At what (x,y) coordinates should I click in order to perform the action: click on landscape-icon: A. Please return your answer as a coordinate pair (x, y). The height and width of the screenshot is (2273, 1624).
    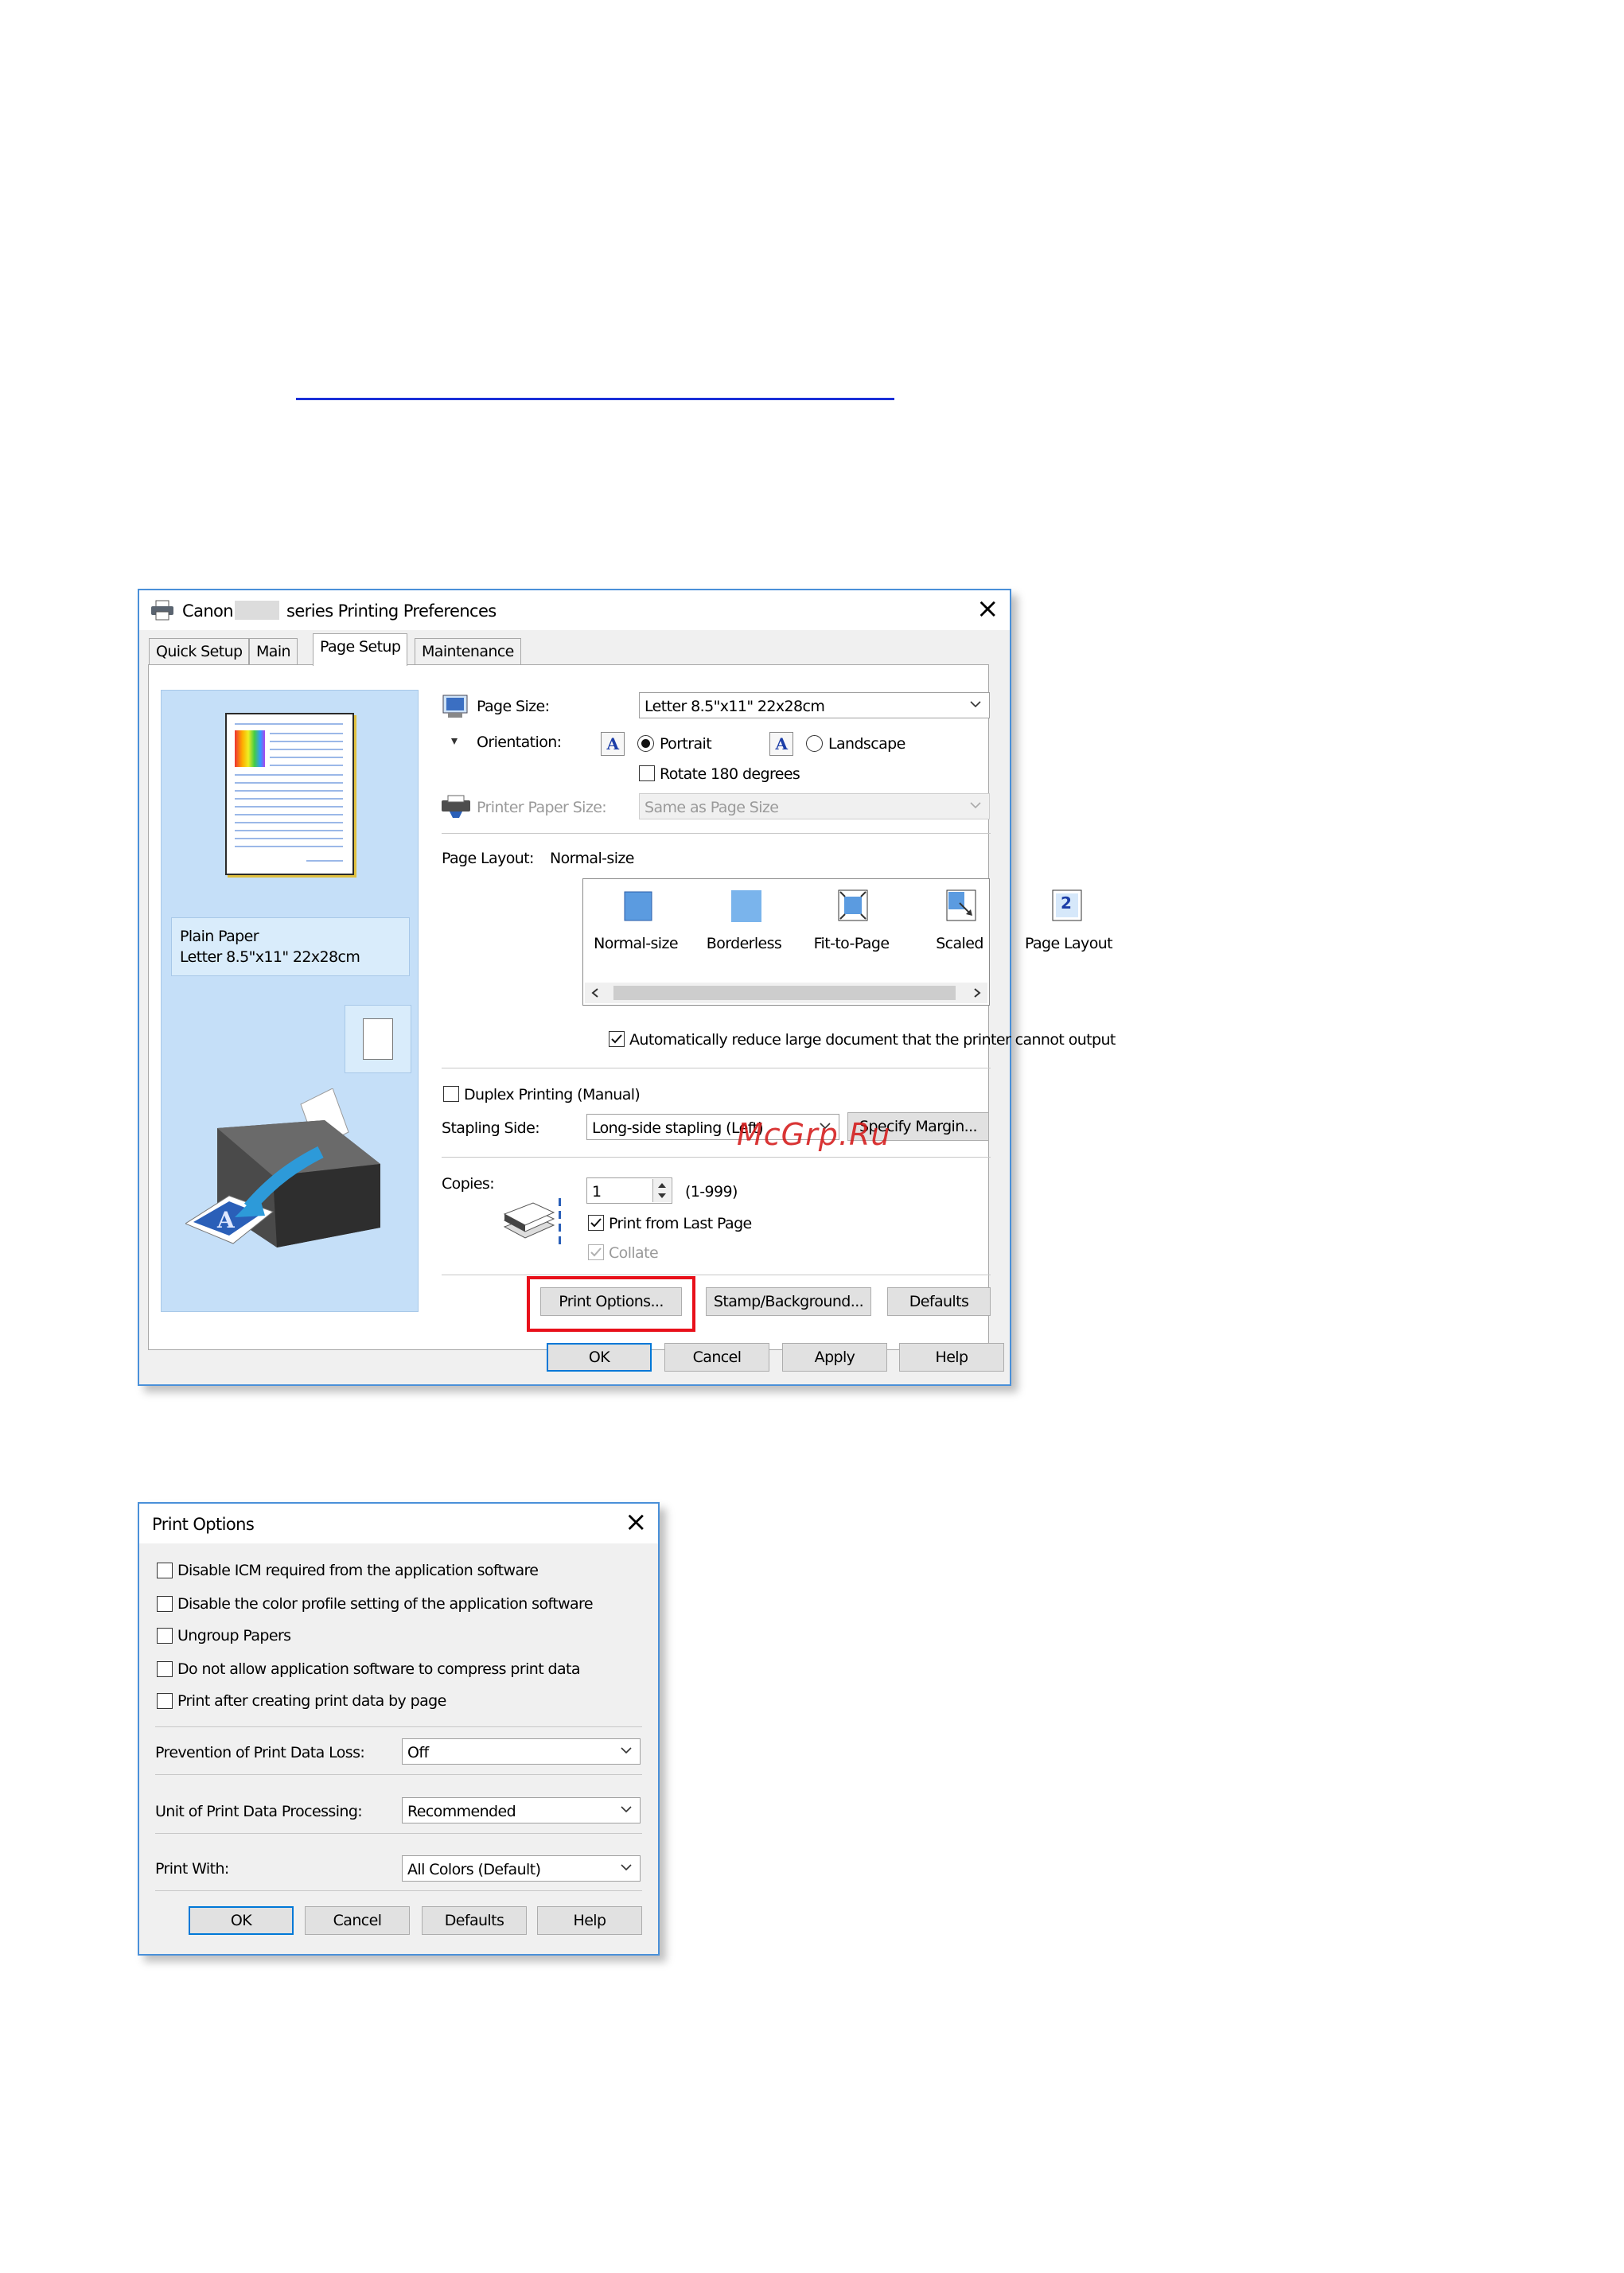
    Looking at the image, I should click on (781, 744).